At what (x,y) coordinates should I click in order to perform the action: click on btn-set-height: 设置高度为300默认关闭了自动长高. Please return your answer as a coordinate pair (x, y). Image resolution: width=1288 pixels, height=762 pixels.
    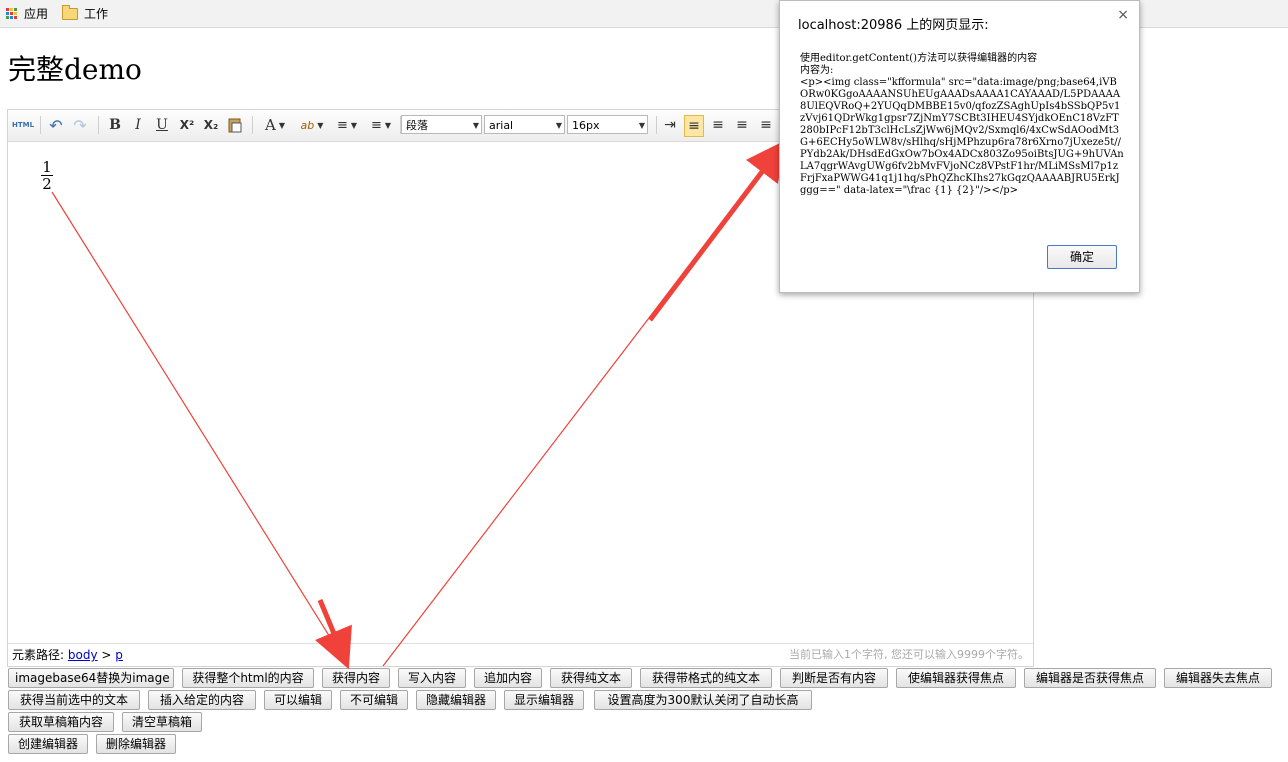
    Looking at the image, I should click on (703, 700).